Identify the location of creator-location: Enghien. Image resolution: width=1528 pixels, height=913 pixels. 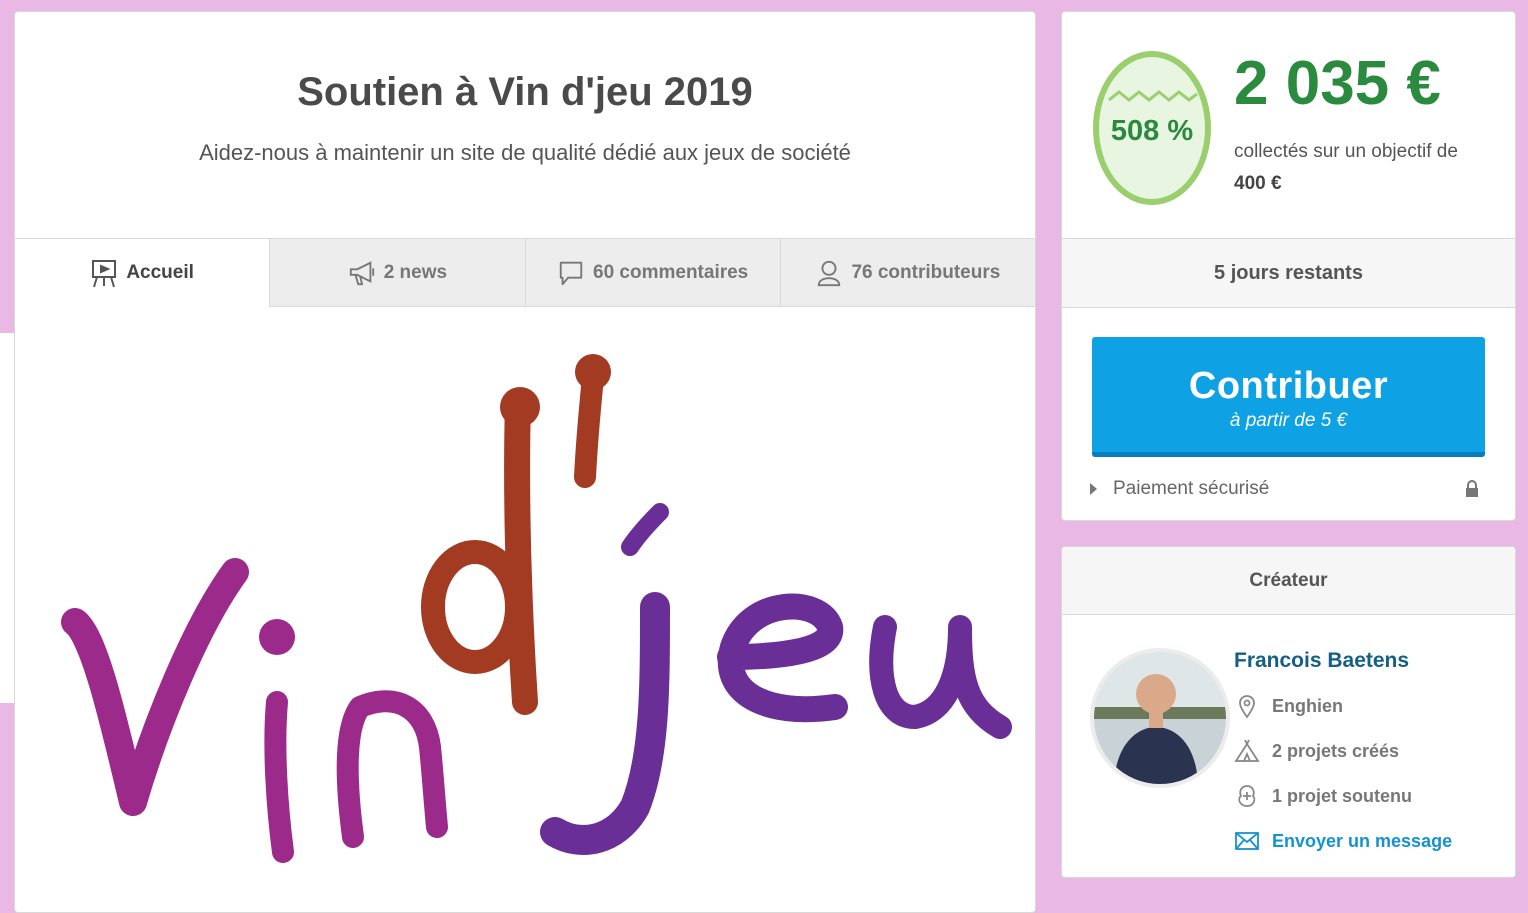
(1288, 706).